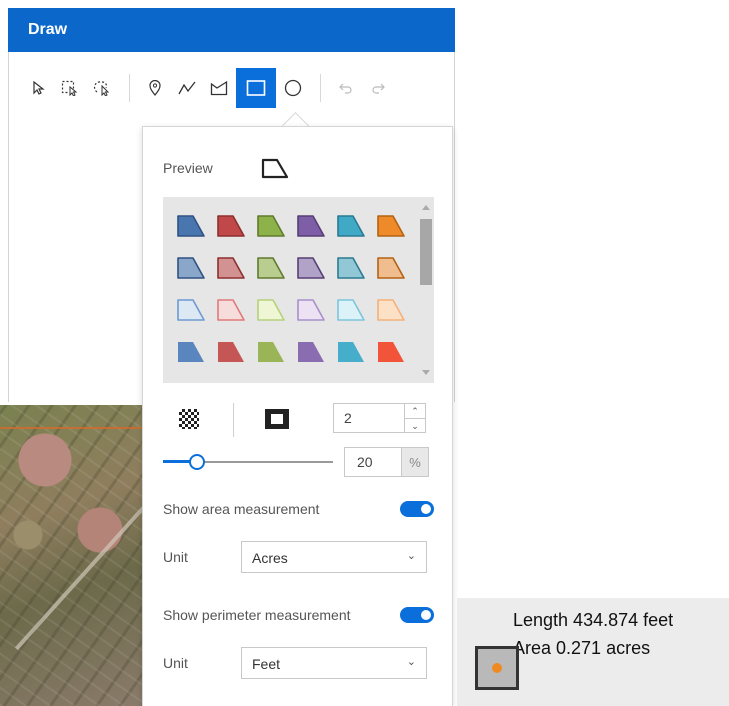 The width and height of the screenshot is (729, 706). Describe the element at coordinates (298, 462) in the screenshot. I see `opacity-row: 20 %` at that location.